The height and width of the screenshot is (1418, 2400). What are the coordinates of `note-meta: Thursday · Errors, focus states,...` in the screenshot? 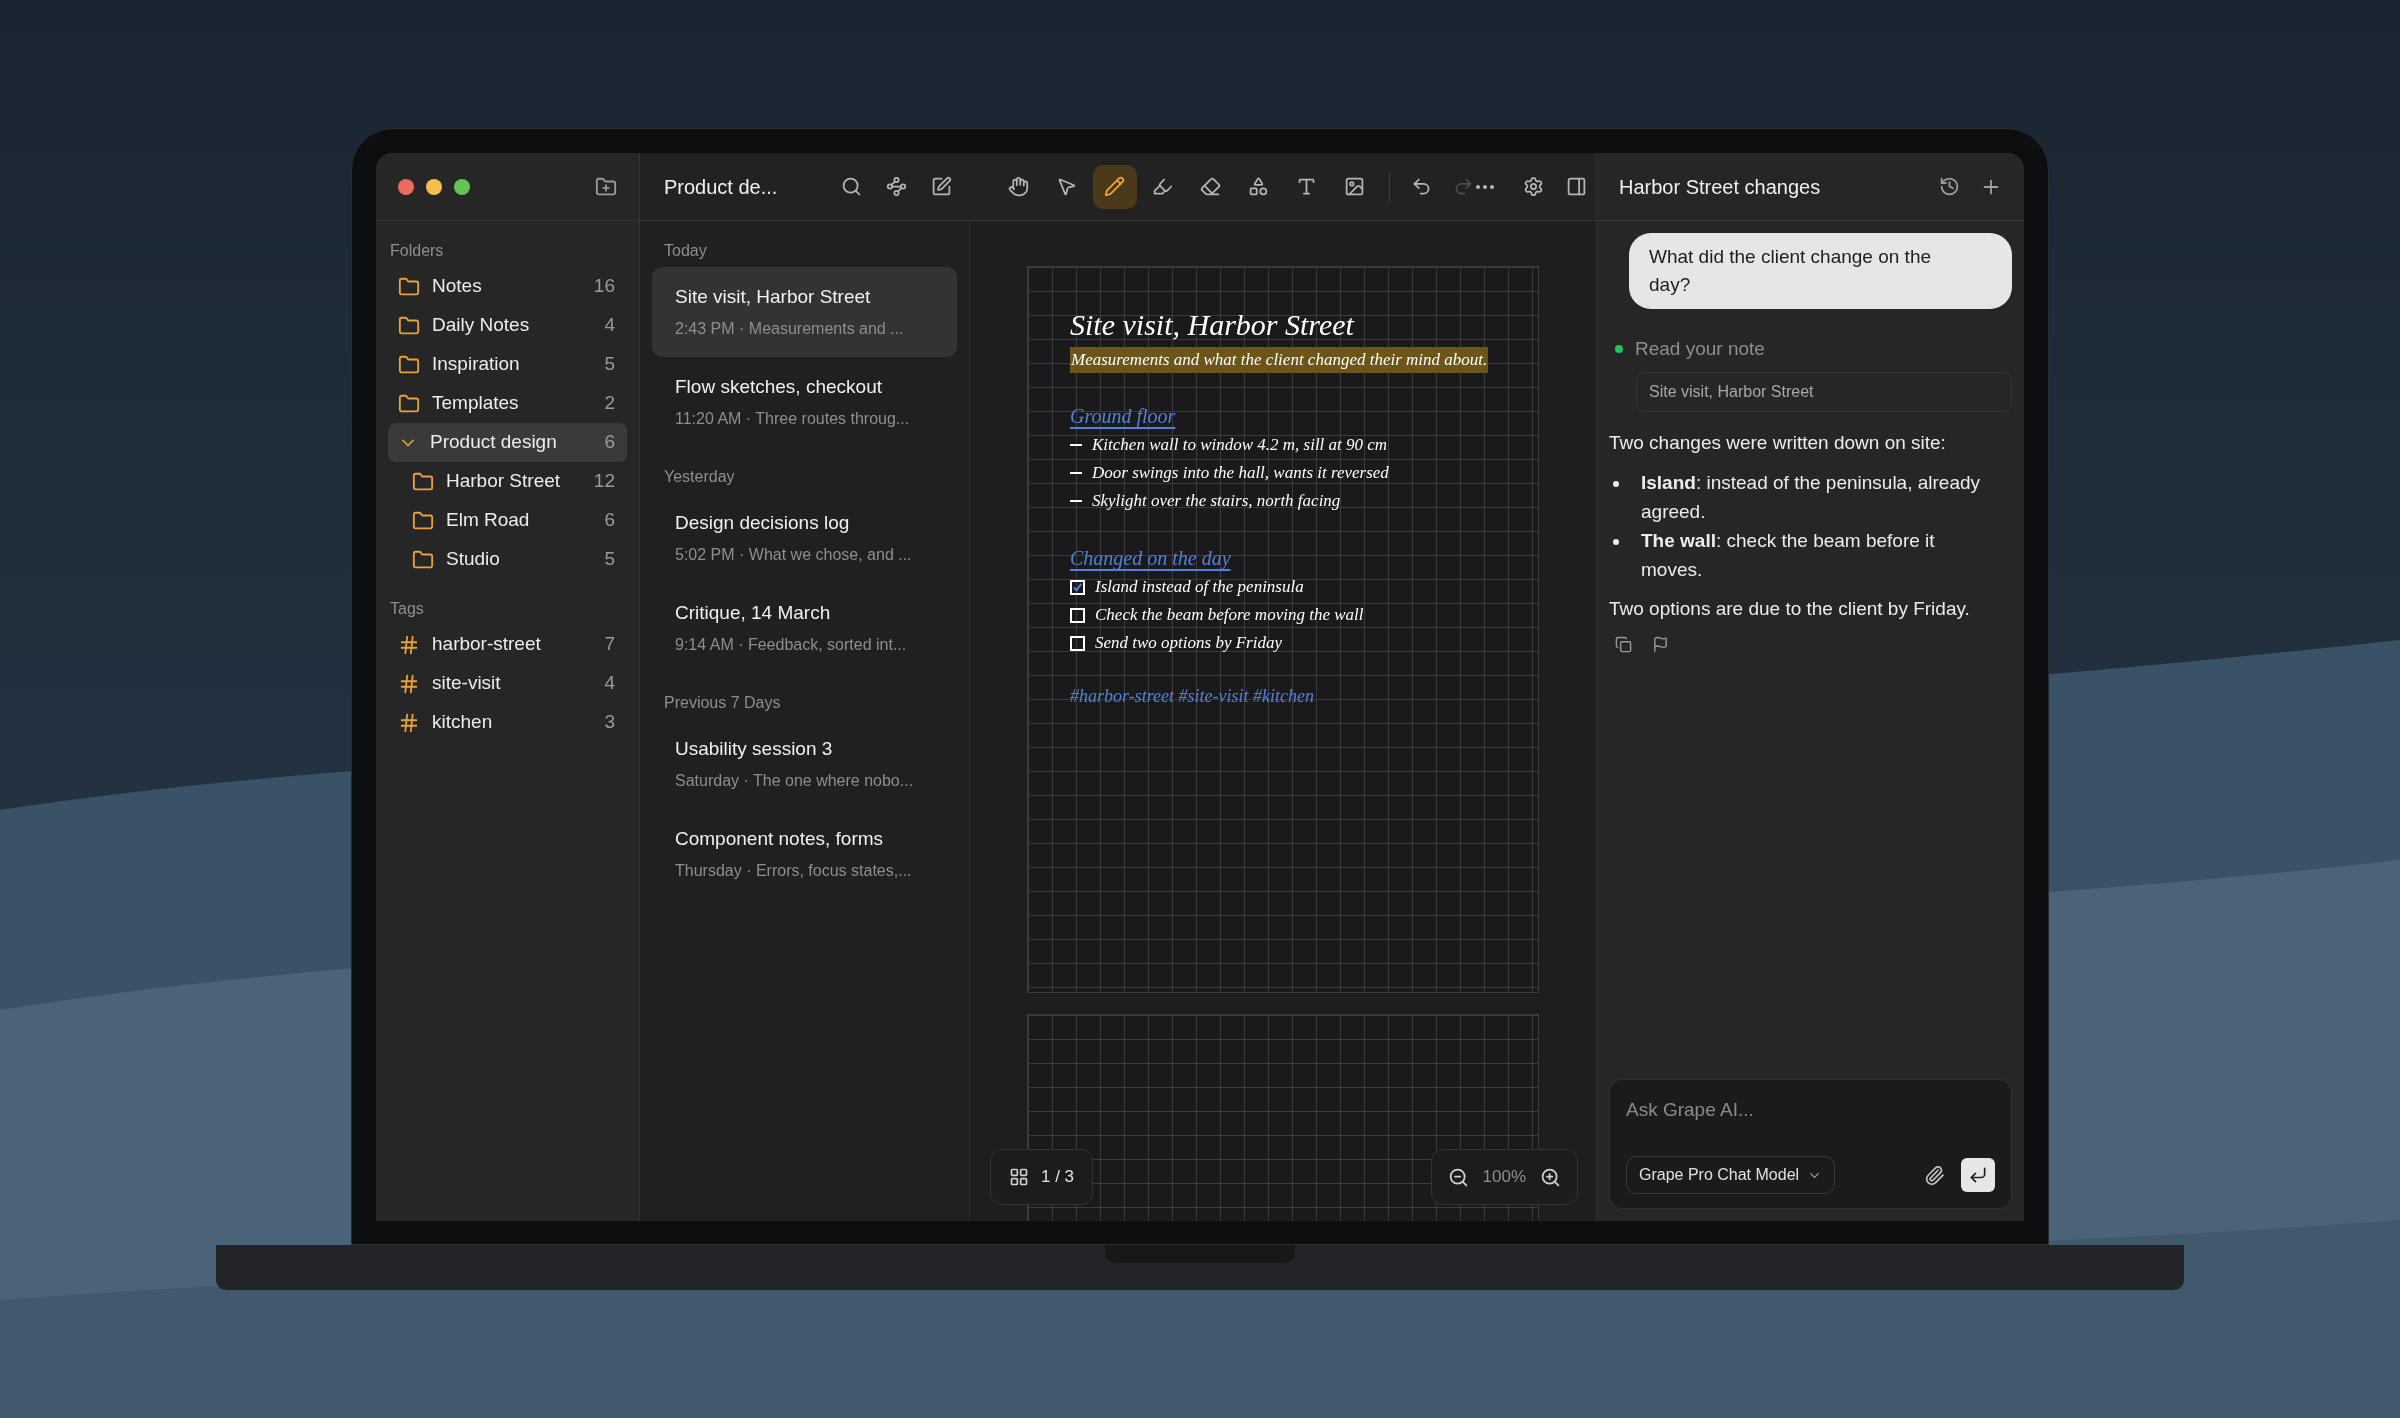 It's located at (794, 871).